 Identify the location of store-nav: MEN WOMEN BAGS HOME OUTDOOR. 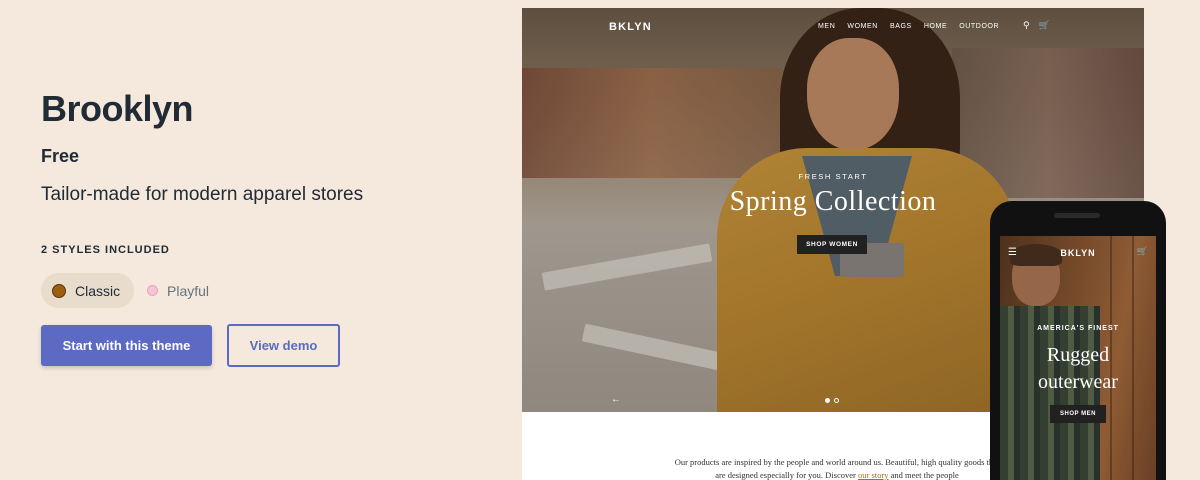
(908, 26).